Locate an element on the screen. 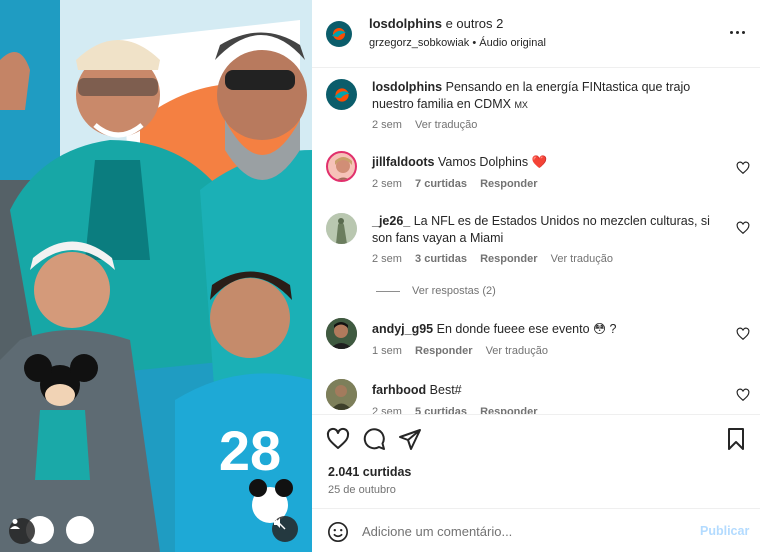  comment-body: Best# is located at coordinates (445, 390).